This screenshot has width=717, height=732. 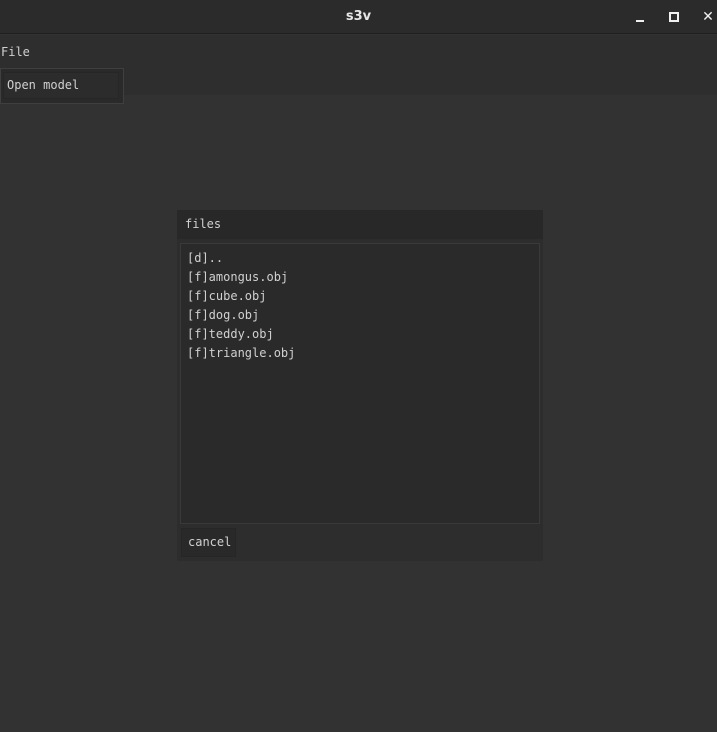 What do you see at coordinates (223, 315) in the screenshot?
I see `file-list-item: [f]dog.obj` at bounding box center [223, 315].